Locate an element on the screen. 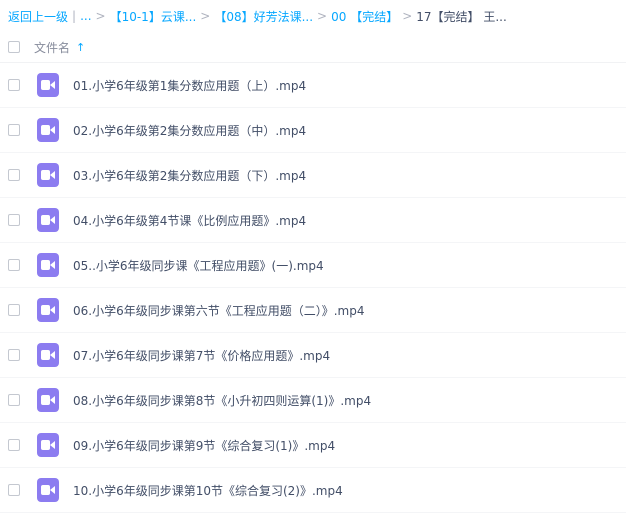  file-row: 07.小学6年级同步课第7节《价格应用题》.mp4 is located at coordinates (313, 355).